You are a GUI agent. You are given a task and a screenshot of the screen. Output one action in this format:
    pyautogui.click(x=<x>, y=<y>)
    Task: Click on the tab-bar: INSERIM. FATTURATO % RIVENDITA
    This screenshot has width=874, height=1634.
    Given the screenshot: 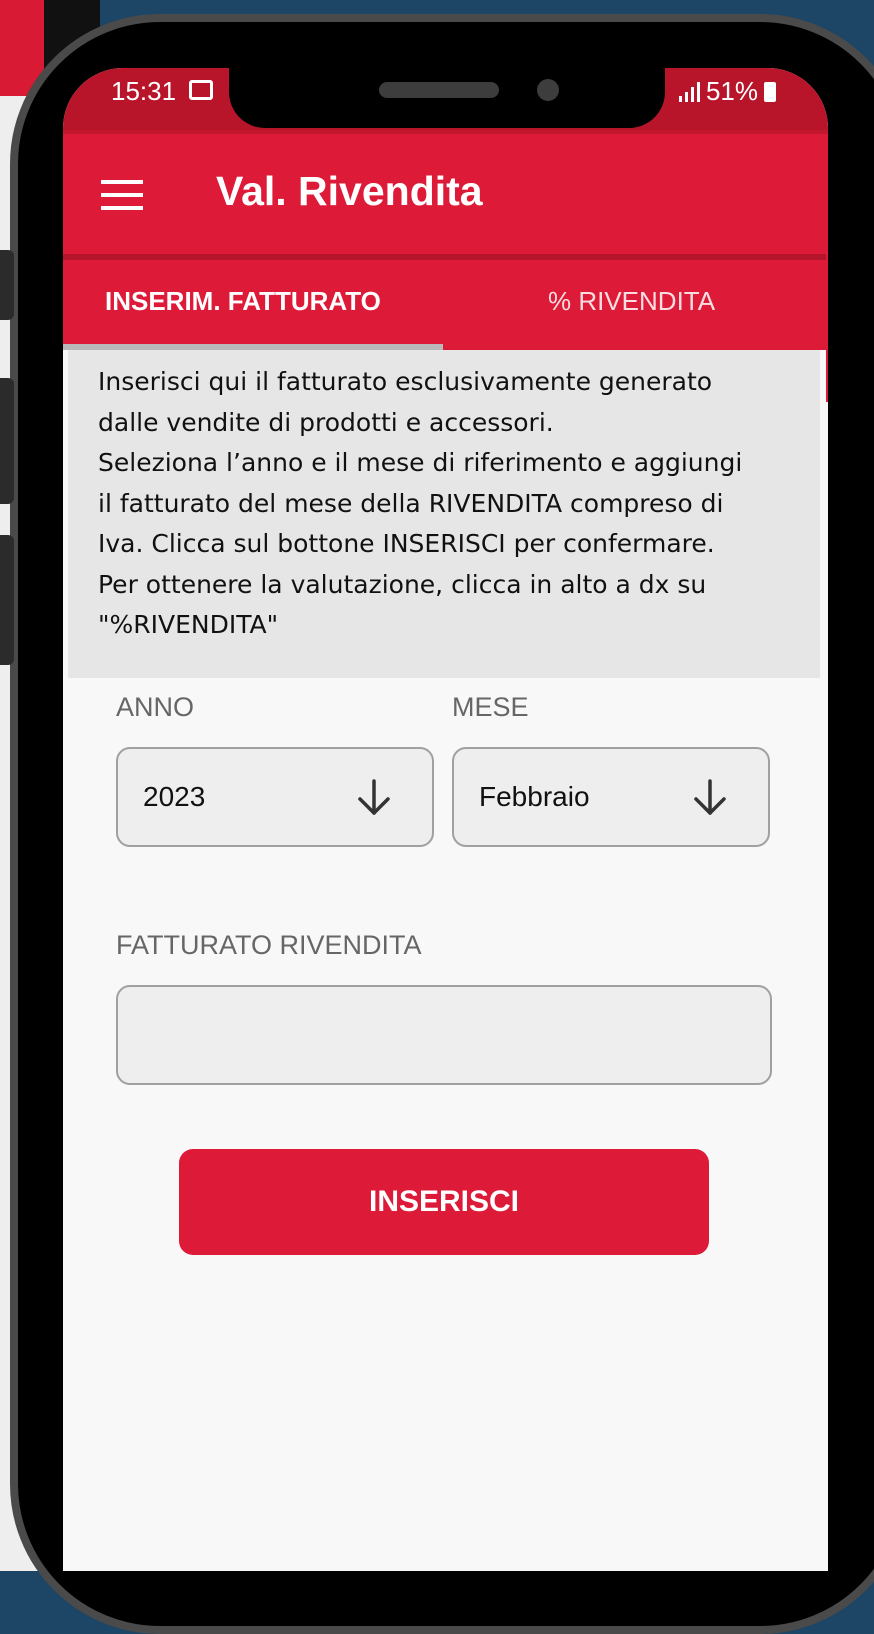 What is the action you would take?
    pyautogui.click(x=445, y=302)
    